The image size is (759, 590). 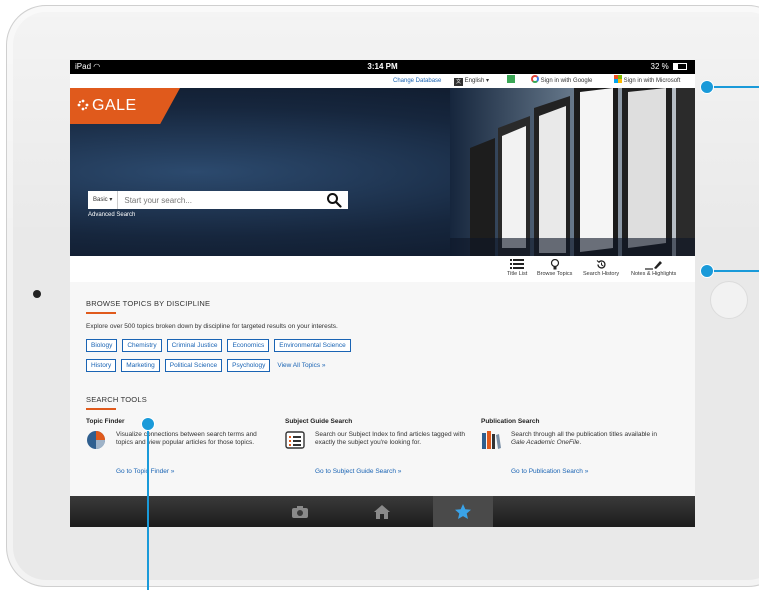 What do you see at coordinates (101, 365) in the screenshot?
I see `discipline-chip: History` at bounding box center [101, 365].